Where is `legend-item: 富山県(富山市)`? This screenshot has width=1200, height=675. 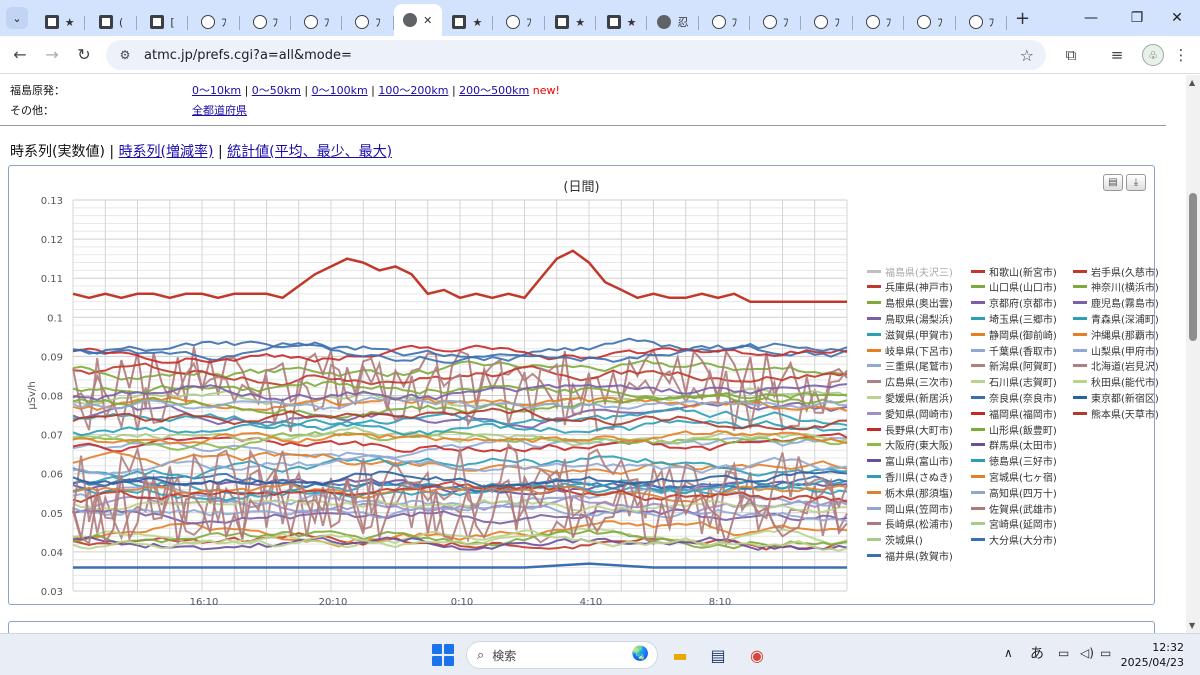 legend-item: 富山県(富山市) is located at coordinates (910, 461).